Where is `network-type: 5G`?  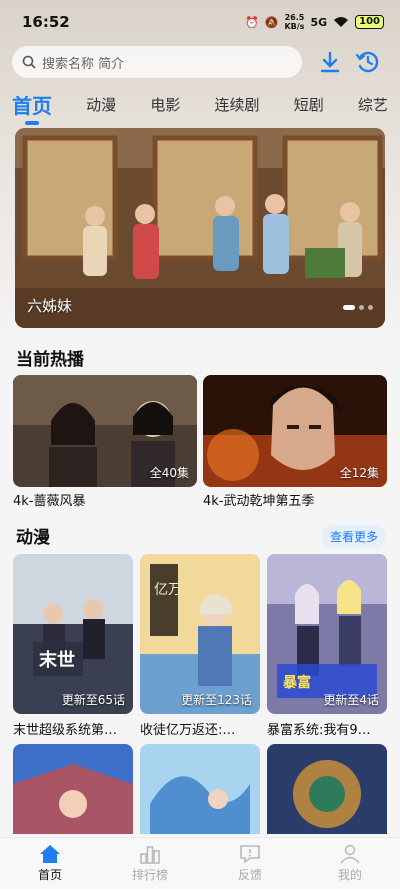 network-type: 5G is located at coordinates (319, 22).